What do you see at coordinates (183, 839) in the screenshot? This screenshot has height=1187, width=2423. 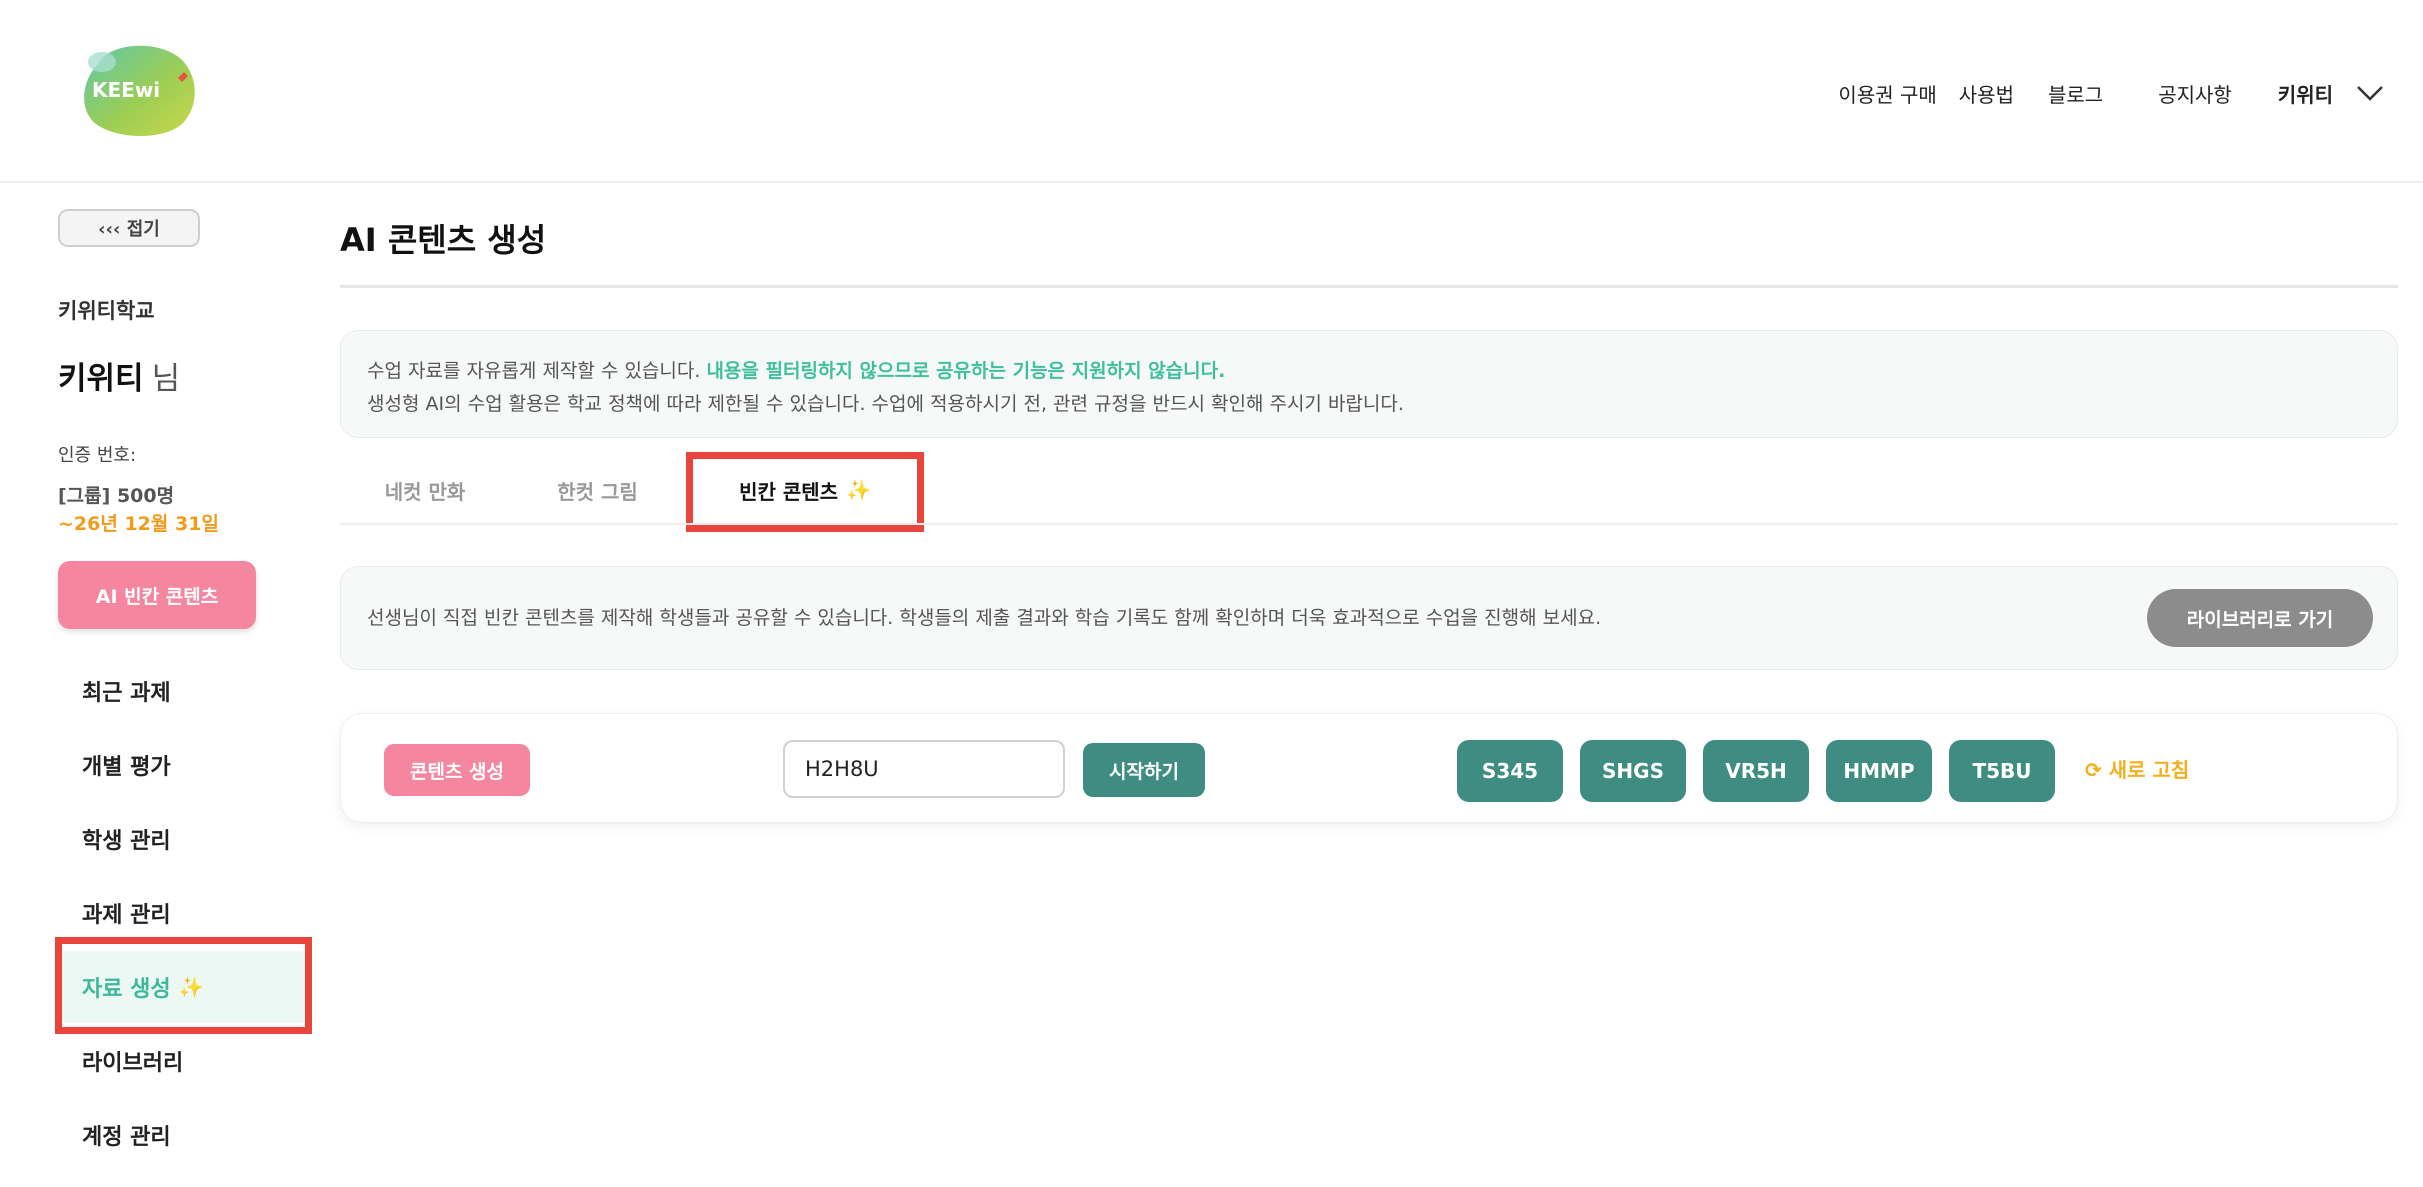 I see `sidebar-item-student-management: 학생 관리` at bounding box center [183, 839].